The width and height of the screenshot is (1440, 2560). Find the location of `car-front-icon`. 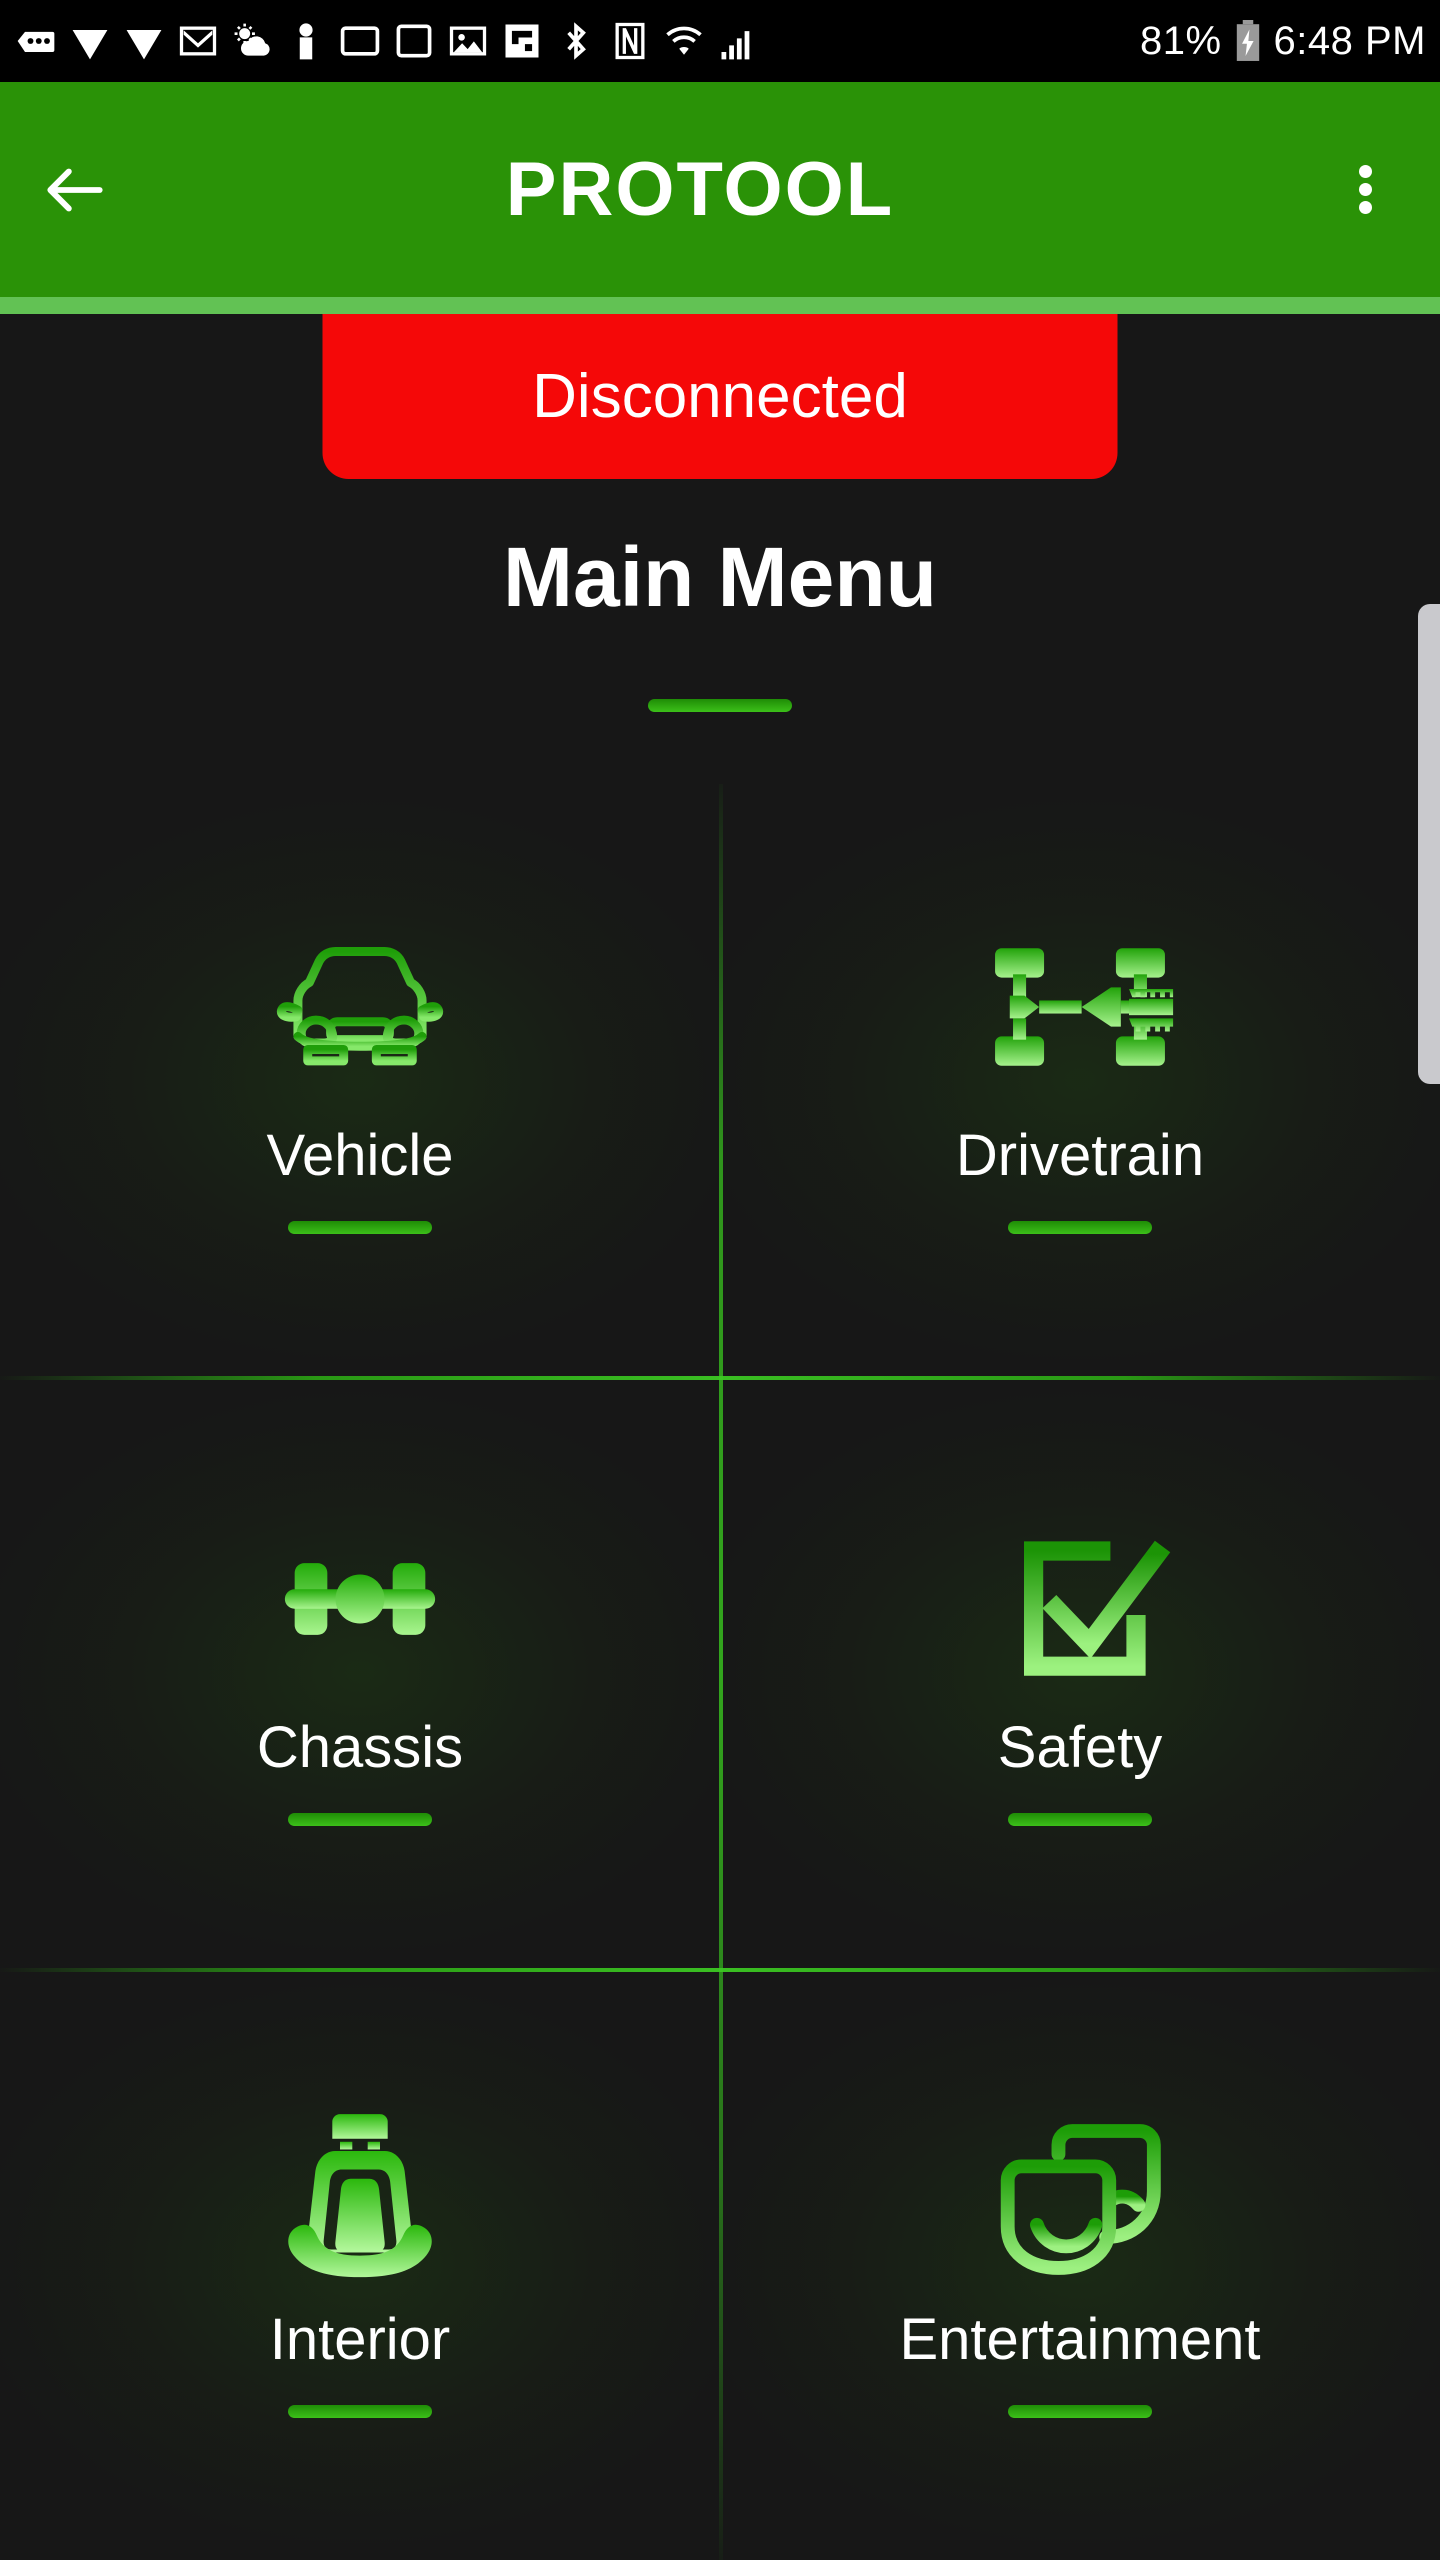

car-front-icon is located at coordinates (360, 1007).